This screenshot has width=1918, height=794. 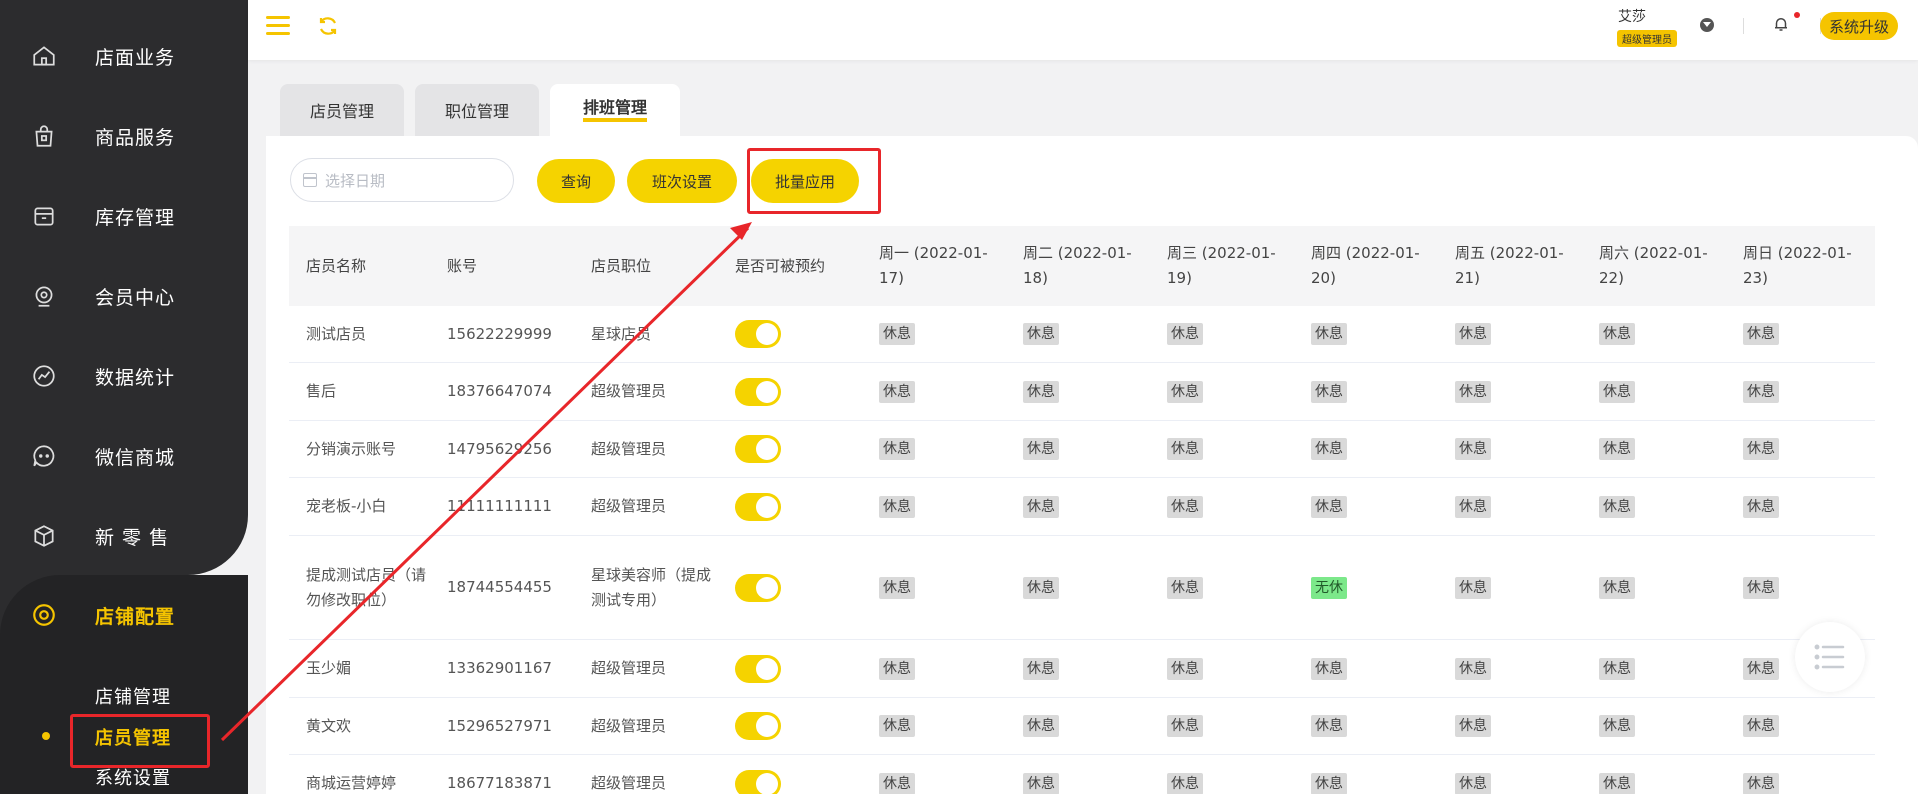 I want to click on menu-icon, so click(x=278, y=26).